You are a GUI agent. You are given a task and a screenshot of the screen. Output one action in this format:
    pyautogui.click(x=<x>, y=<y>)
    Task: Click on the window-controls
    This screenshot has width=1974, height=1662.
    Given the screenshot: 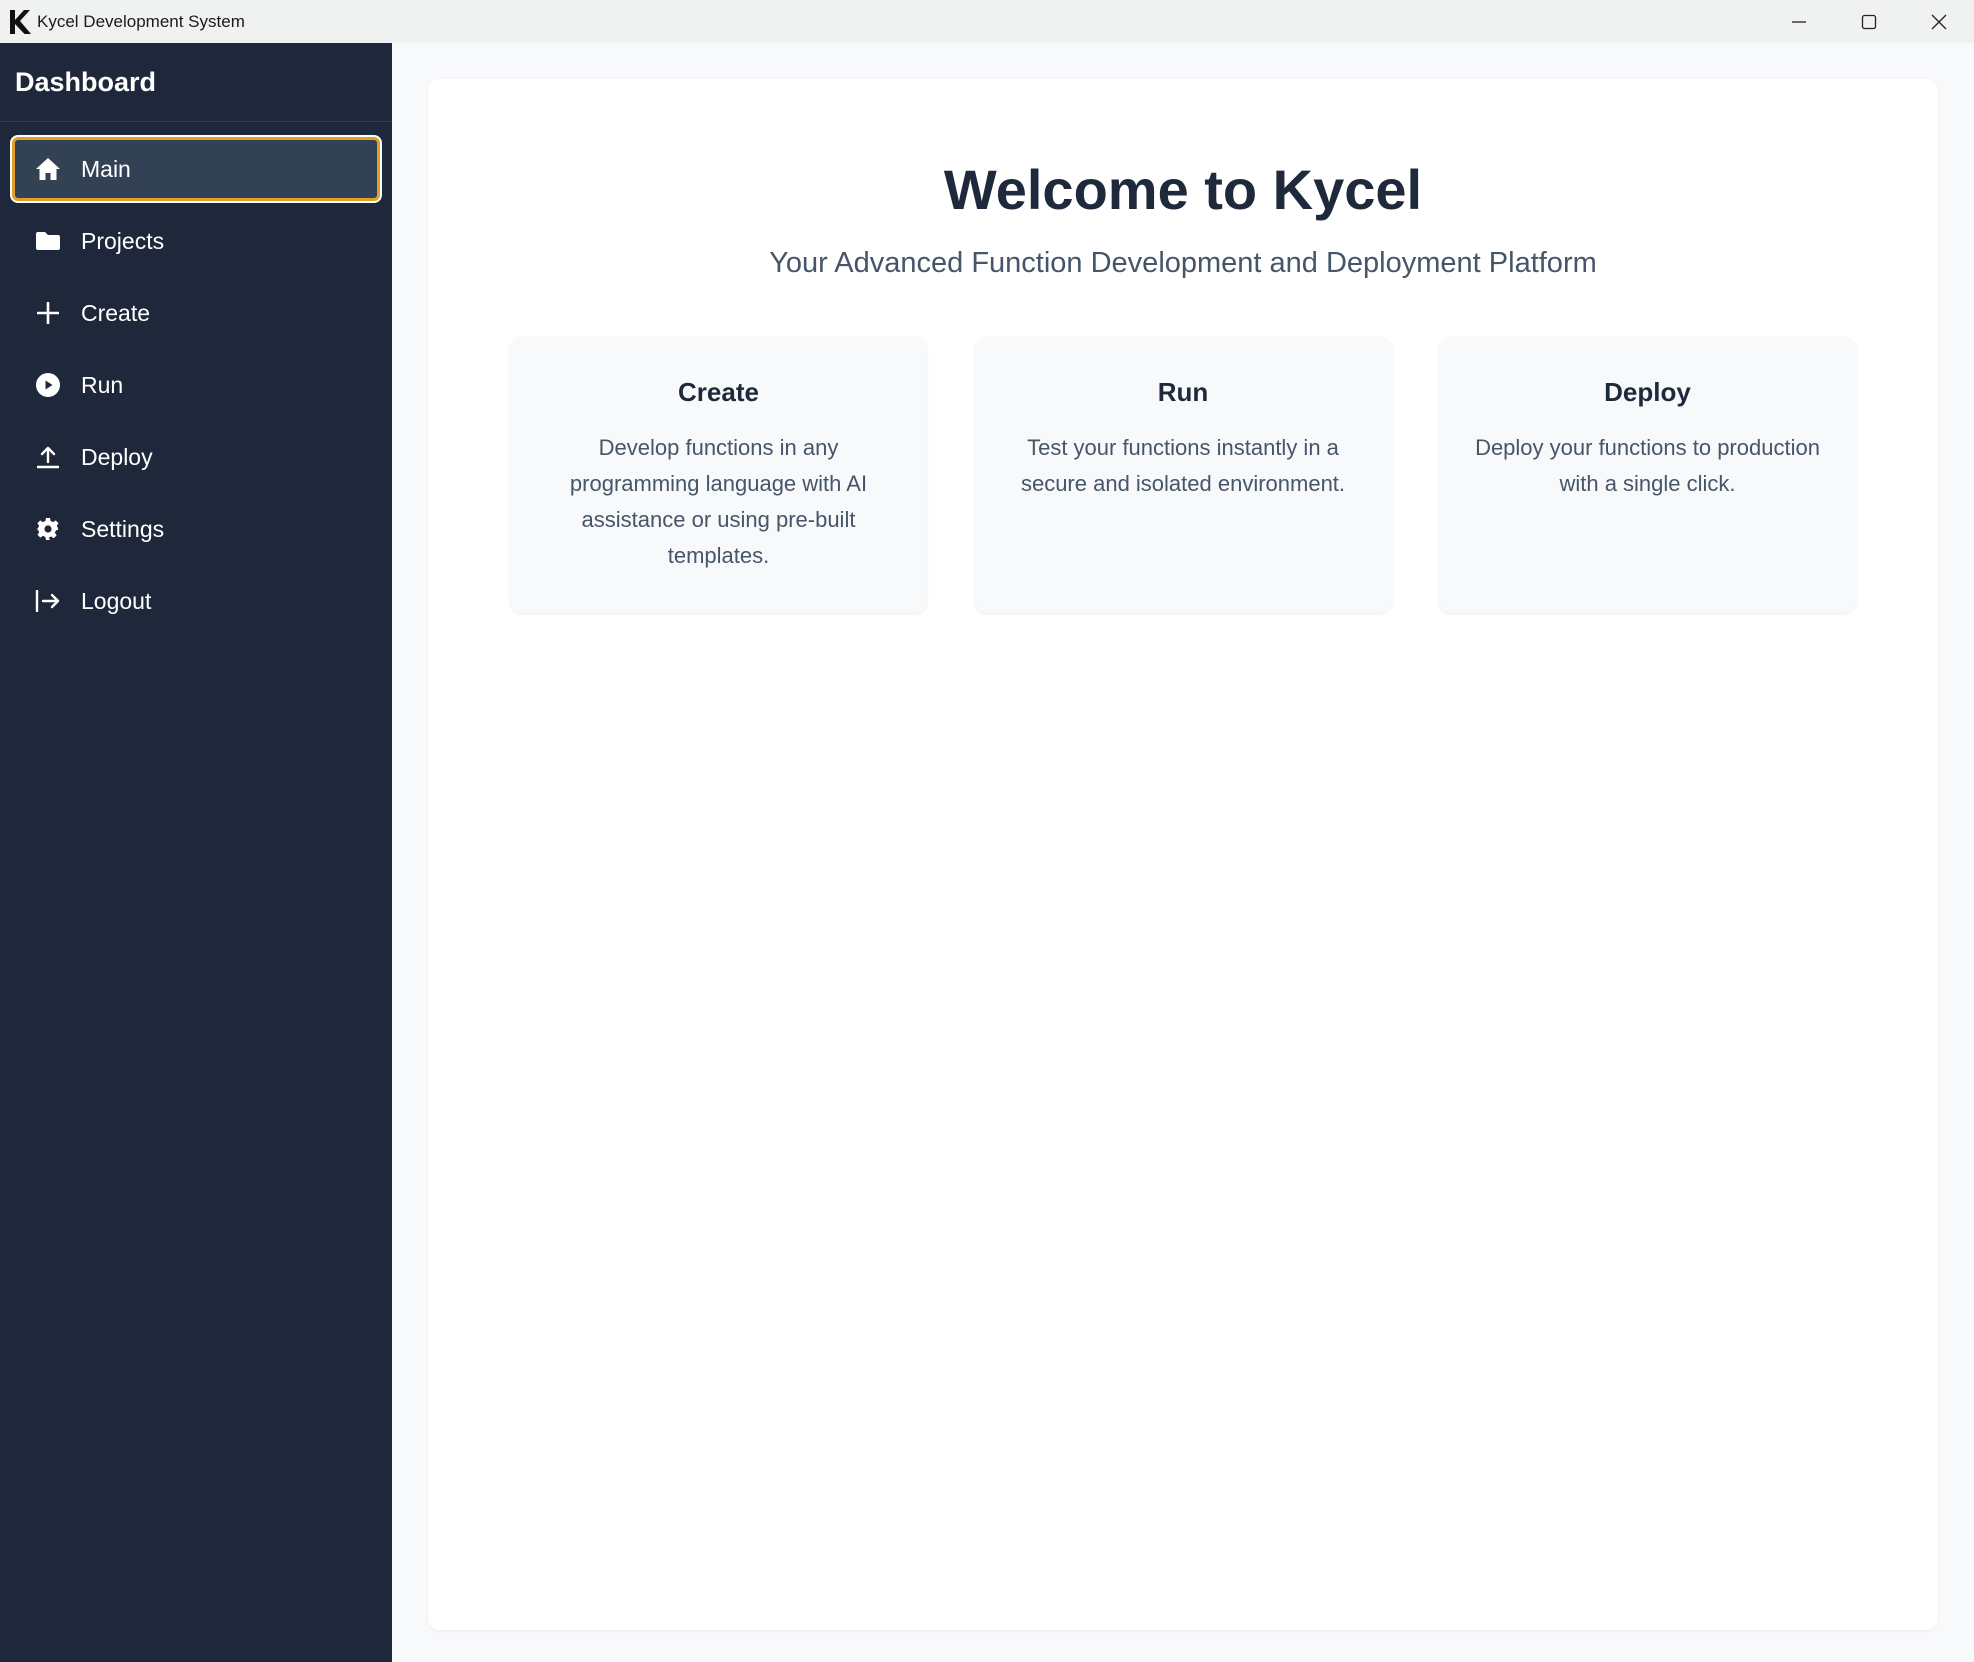 What is the action you would take?
    pyautogui.click(x=1869, y=21)
    